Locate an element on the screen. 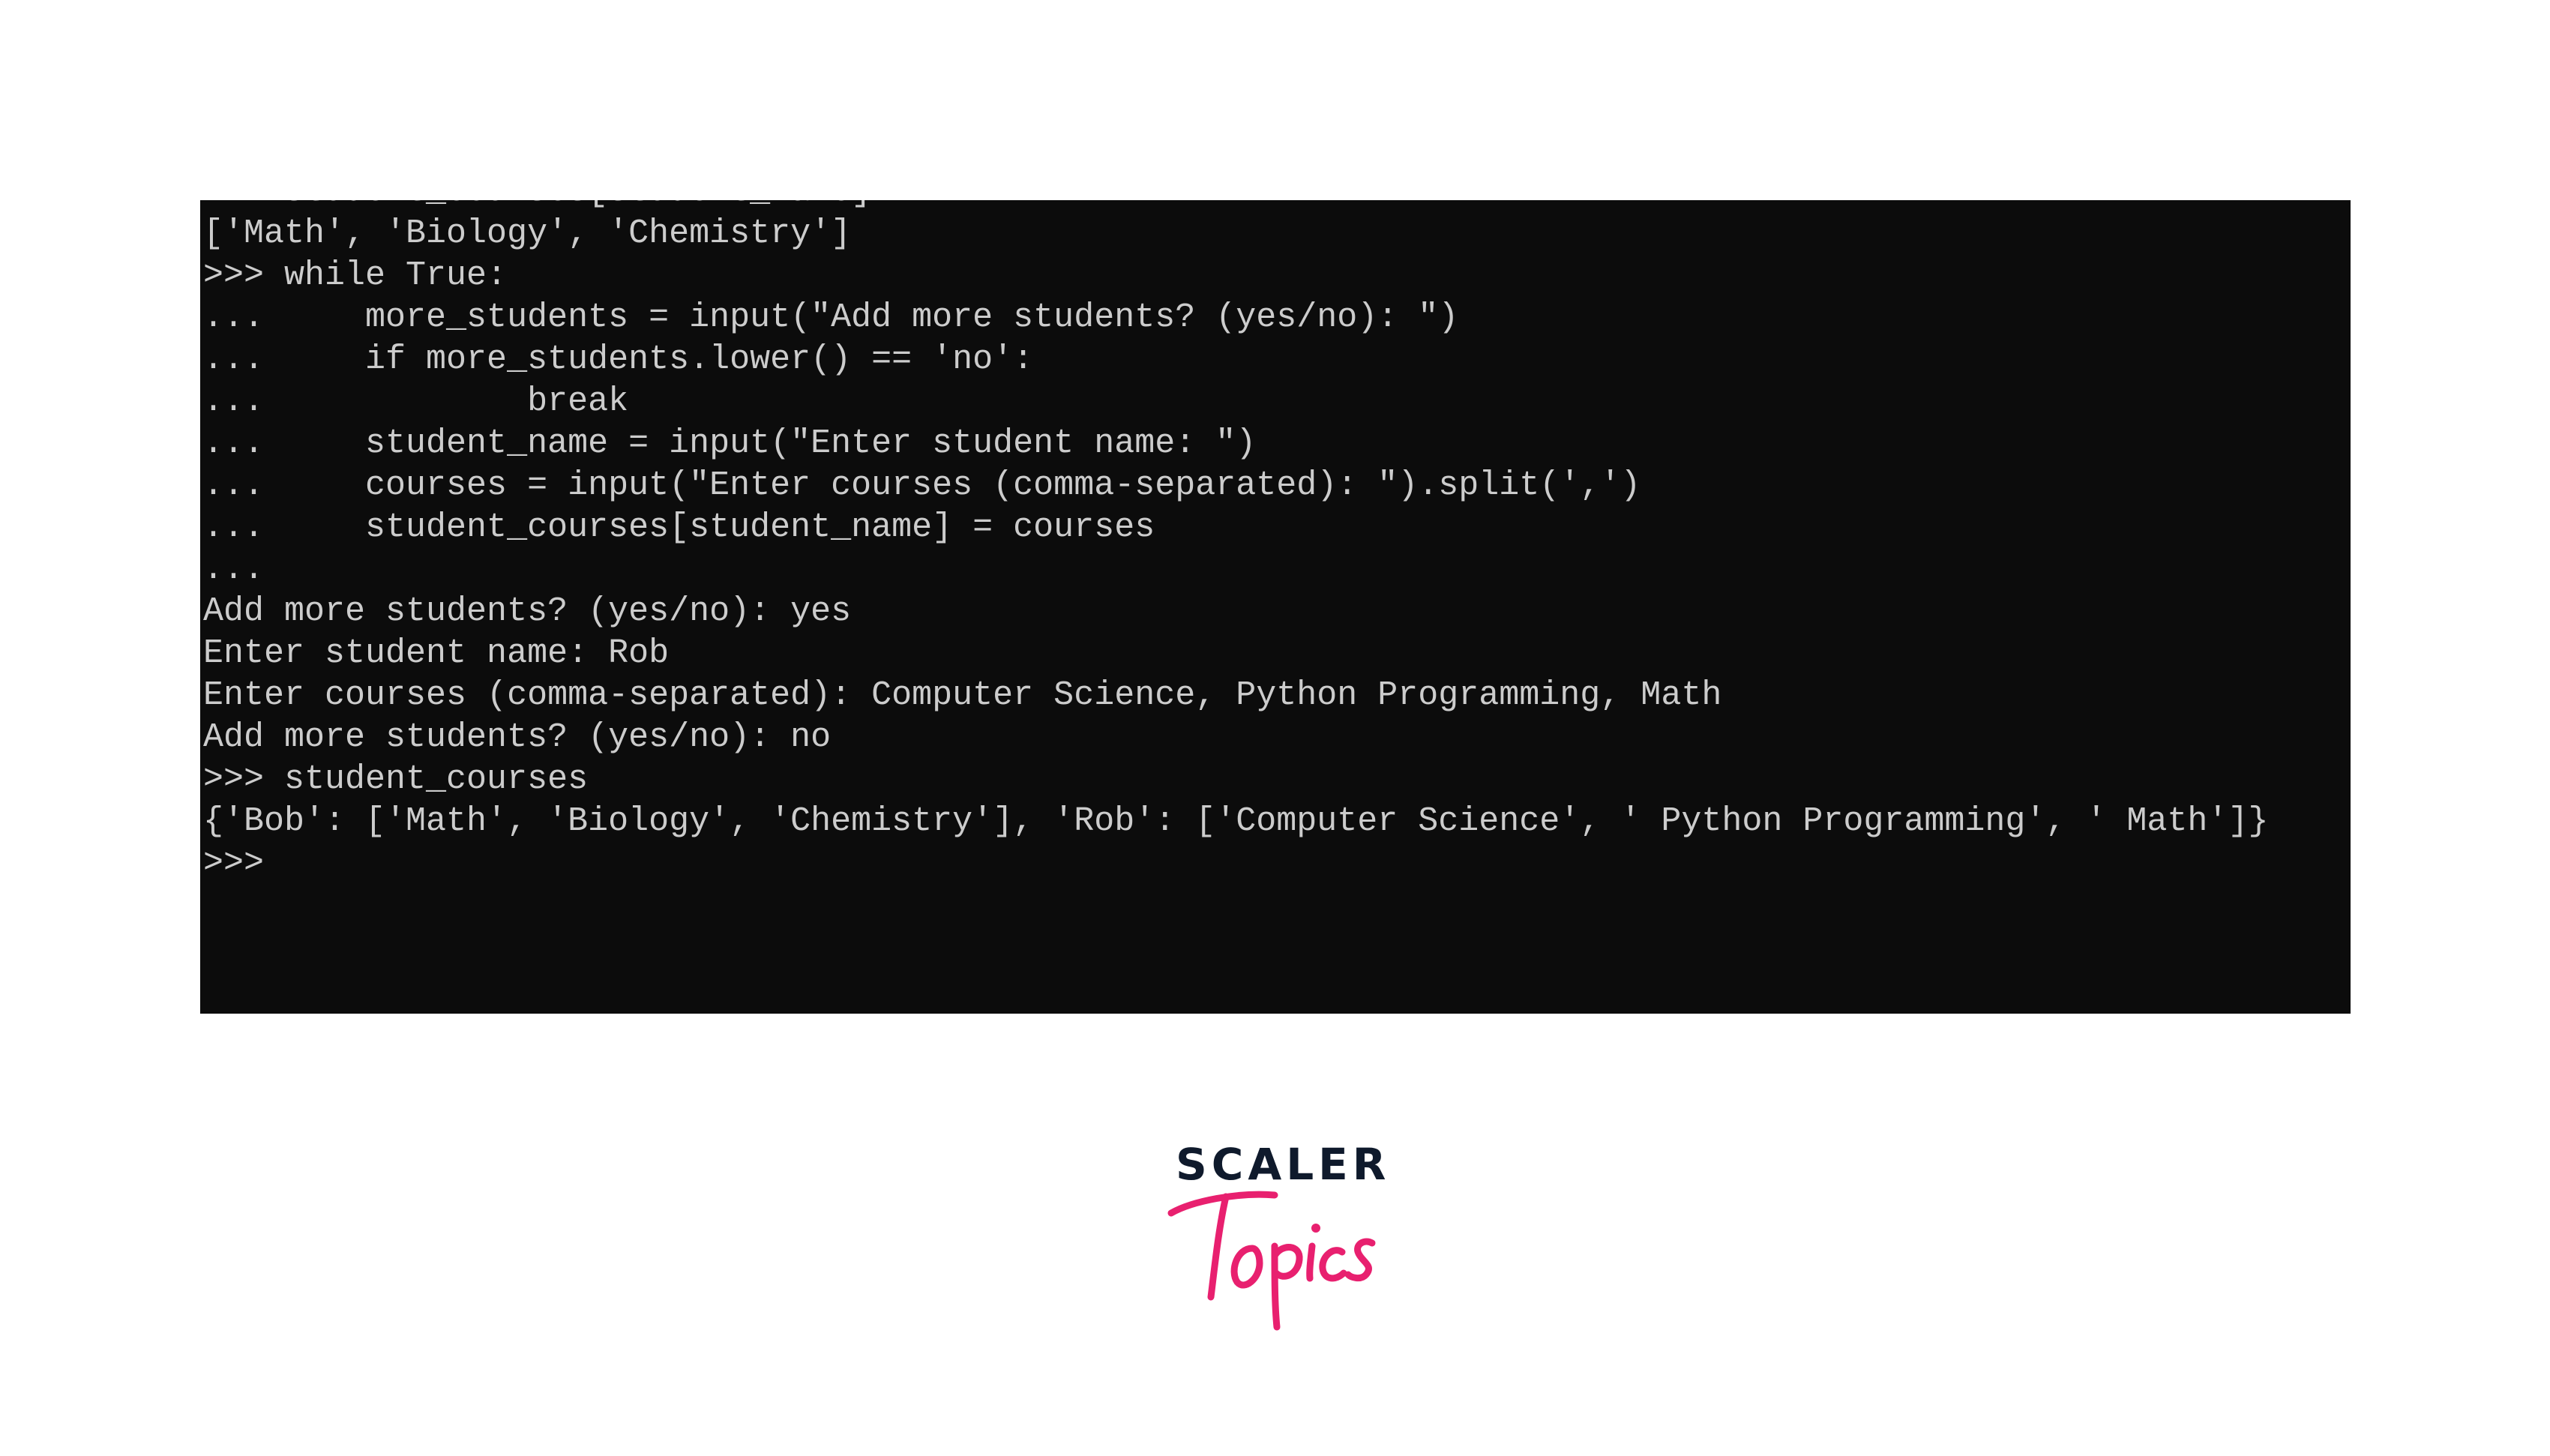  terminal-line: ... break is located at coordinates (416, 401).